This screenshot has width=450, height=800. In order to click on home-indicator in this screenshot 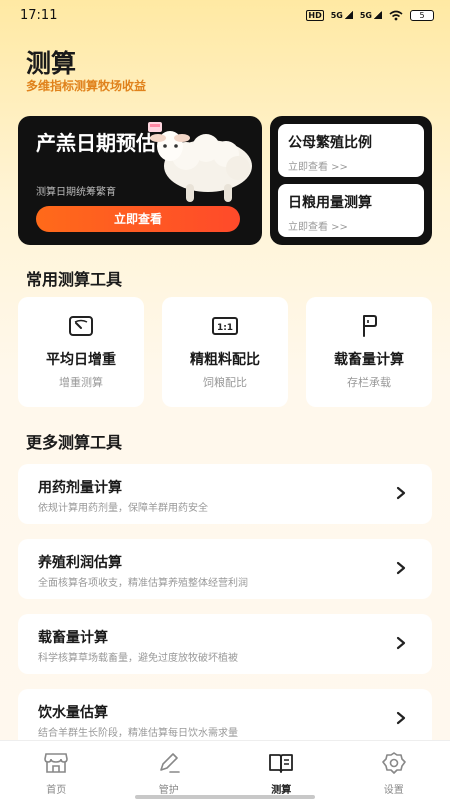, I will do `click(225, 797)`.